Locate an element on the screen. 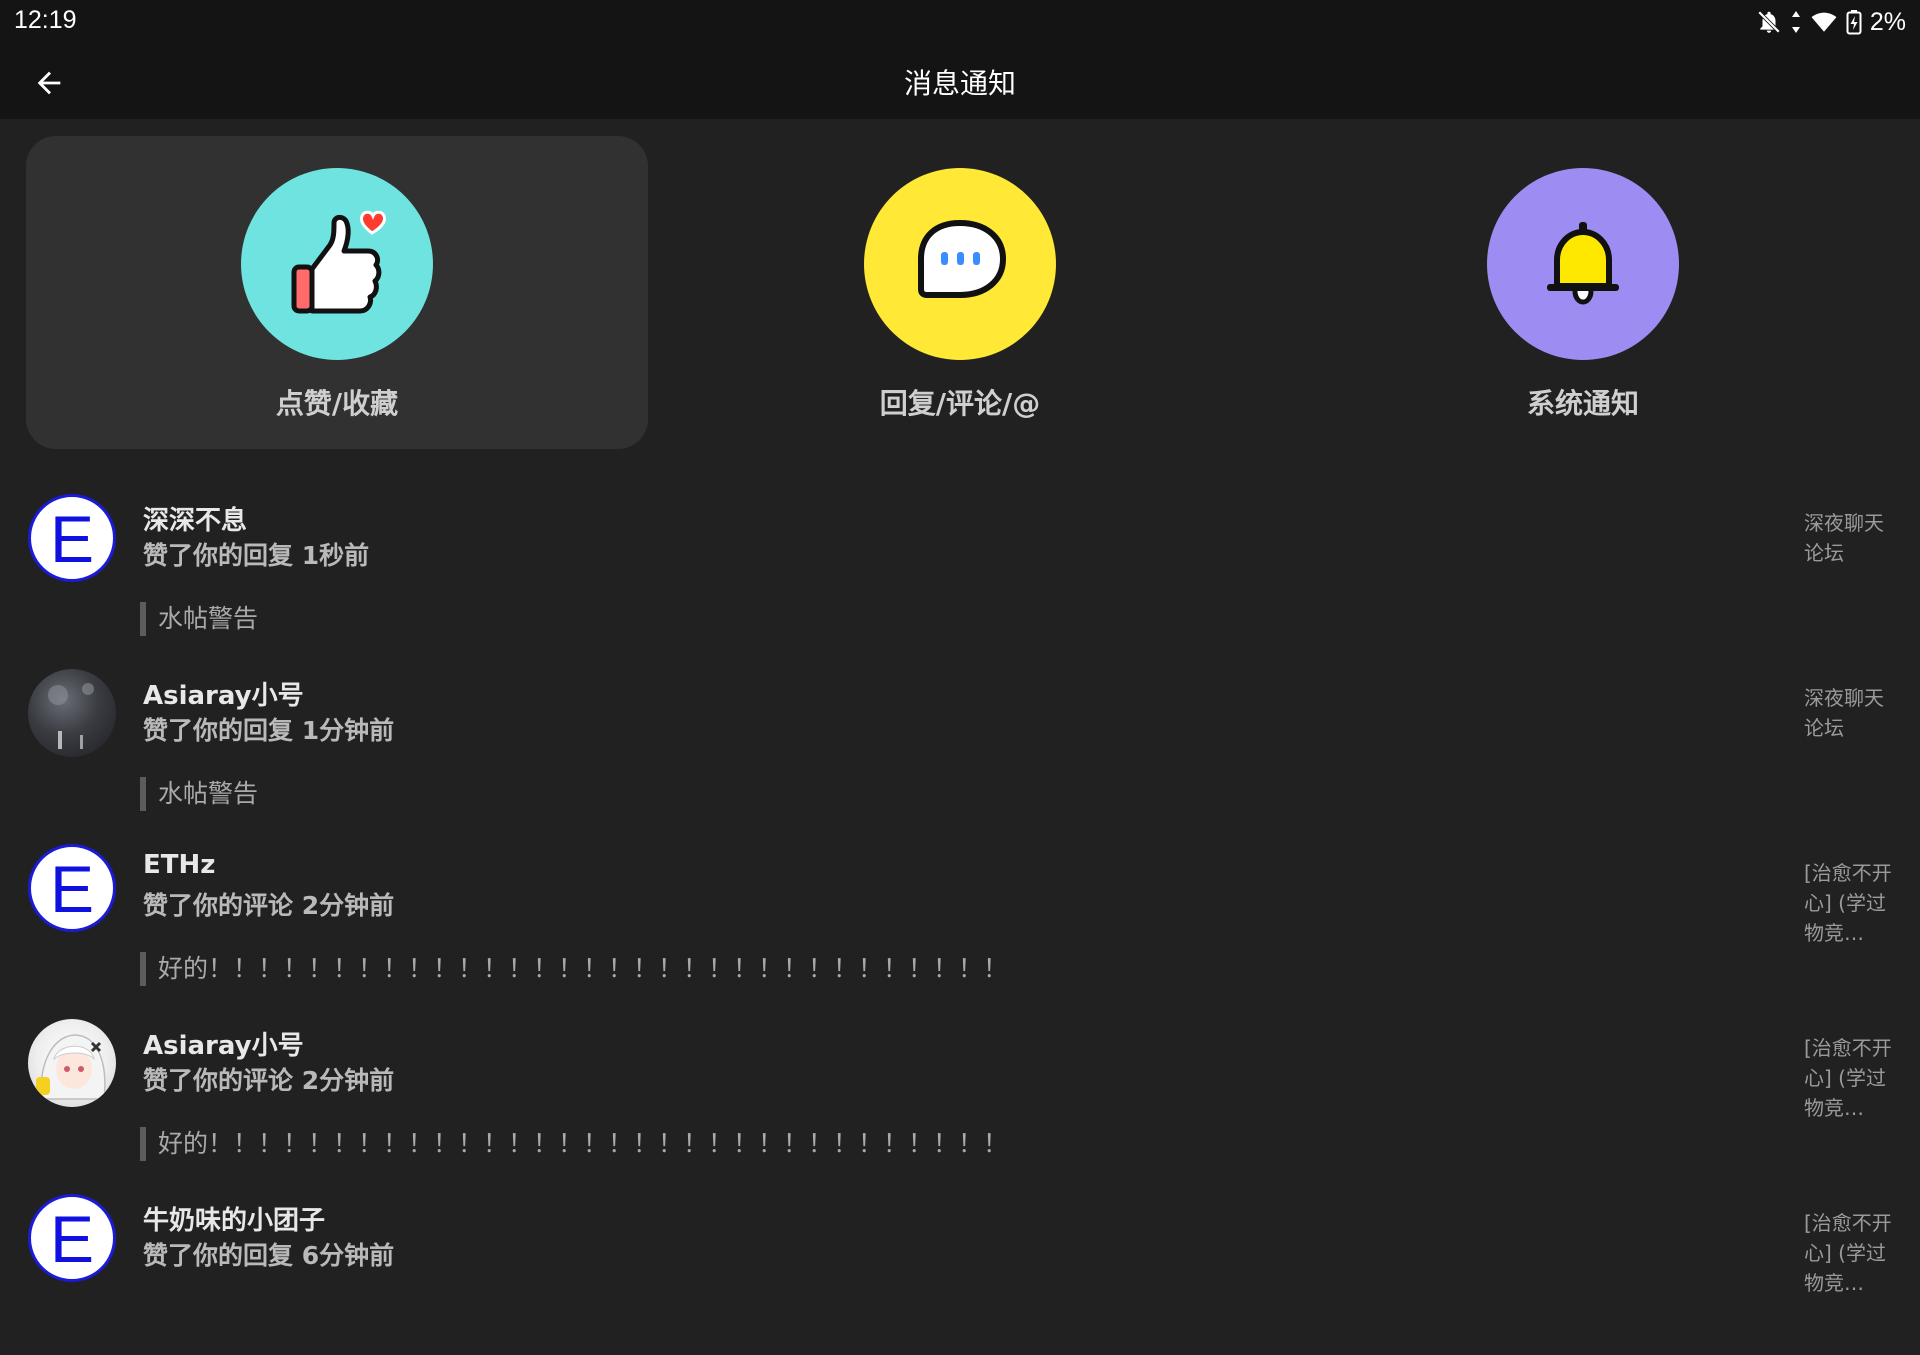  status-icons: 2% is located at coordinates (1831, 22).